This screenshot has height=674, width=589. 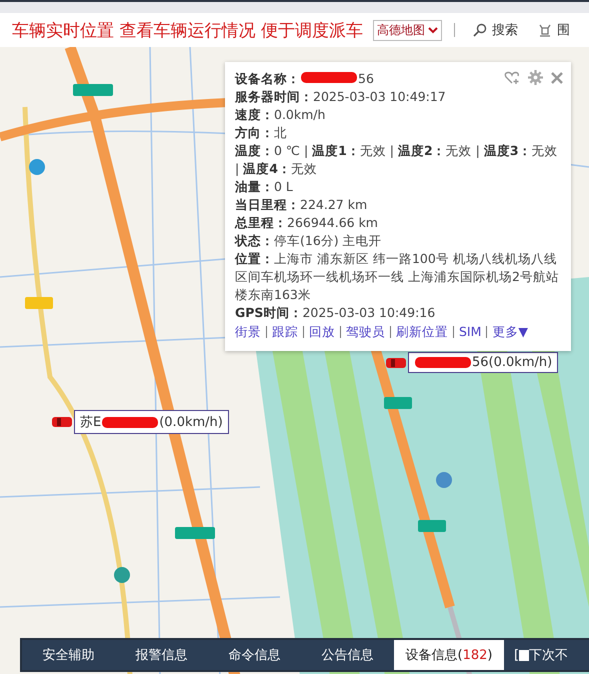 I want to click on popup-link: 回放, so click(x=322, y=332).